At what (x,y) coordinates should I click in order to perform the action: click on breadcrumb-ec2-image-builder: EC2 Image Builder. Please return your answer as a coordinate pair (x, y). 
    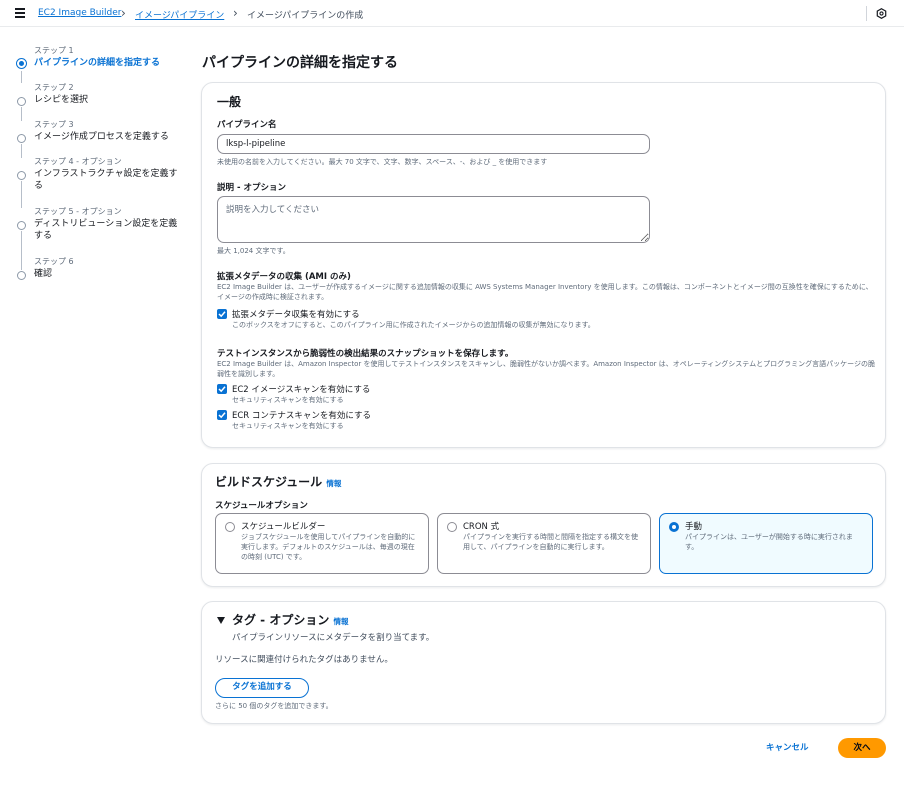
    Looking at the image, I should click on (79, 13).